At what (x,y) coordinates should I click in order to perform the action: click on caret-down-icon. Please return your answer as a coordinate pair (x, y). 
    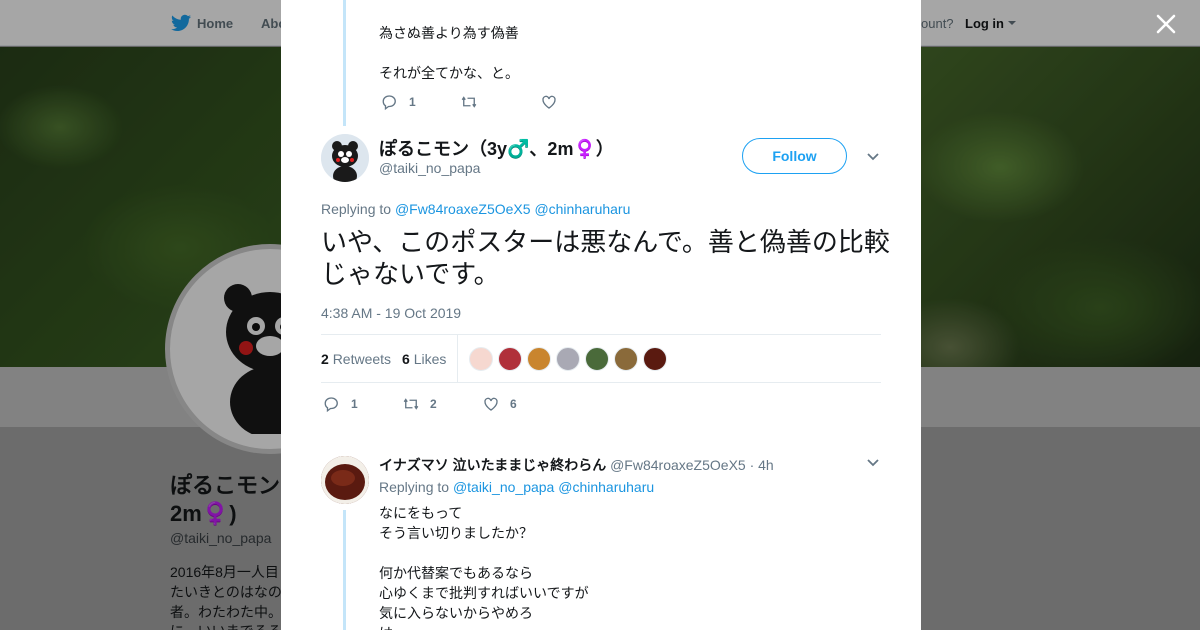
    Looking at the image, I should click on (1012, 23).